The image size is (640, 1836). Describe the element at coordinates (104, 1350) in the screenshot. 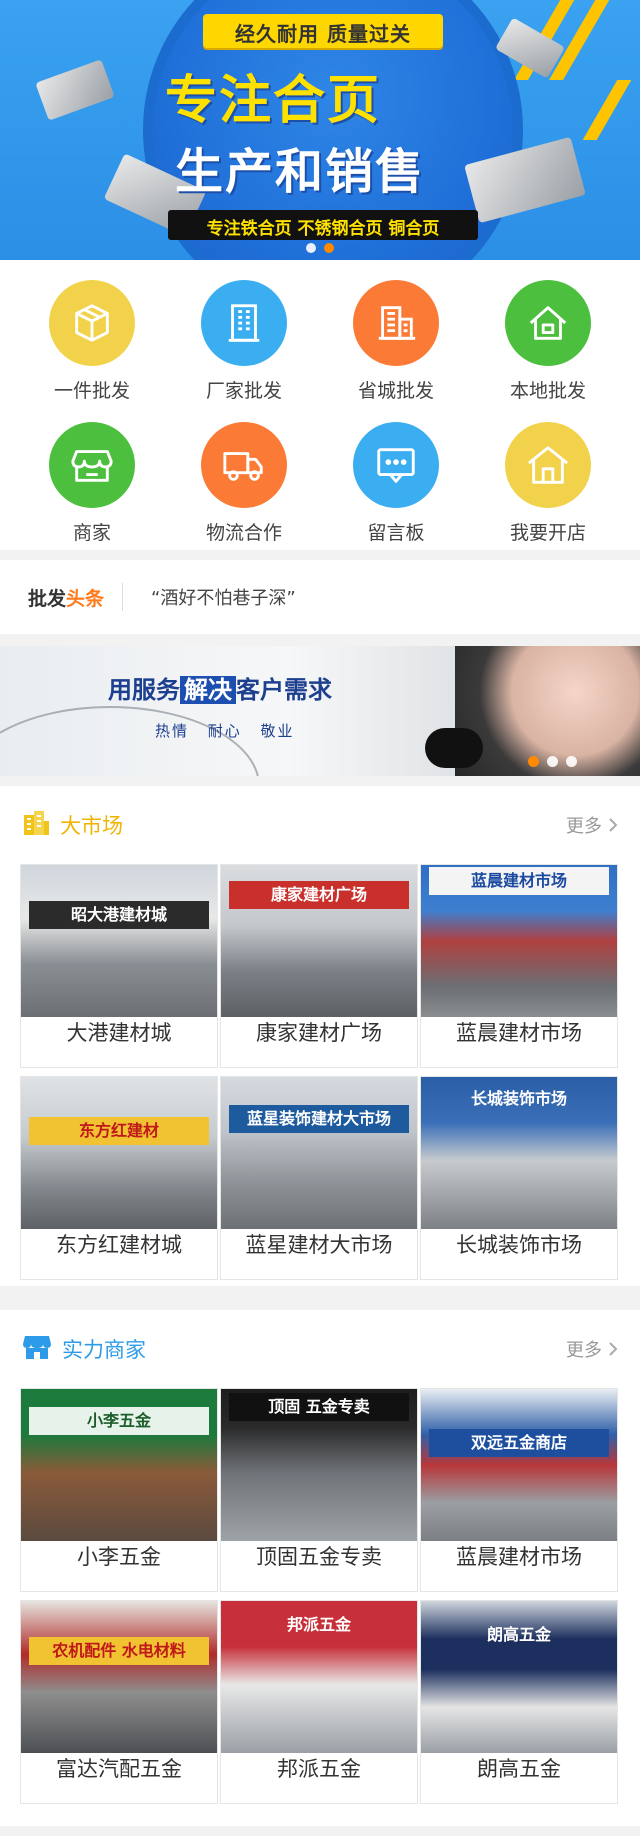

I see `merchants-section-title: 实力商家` at that location.